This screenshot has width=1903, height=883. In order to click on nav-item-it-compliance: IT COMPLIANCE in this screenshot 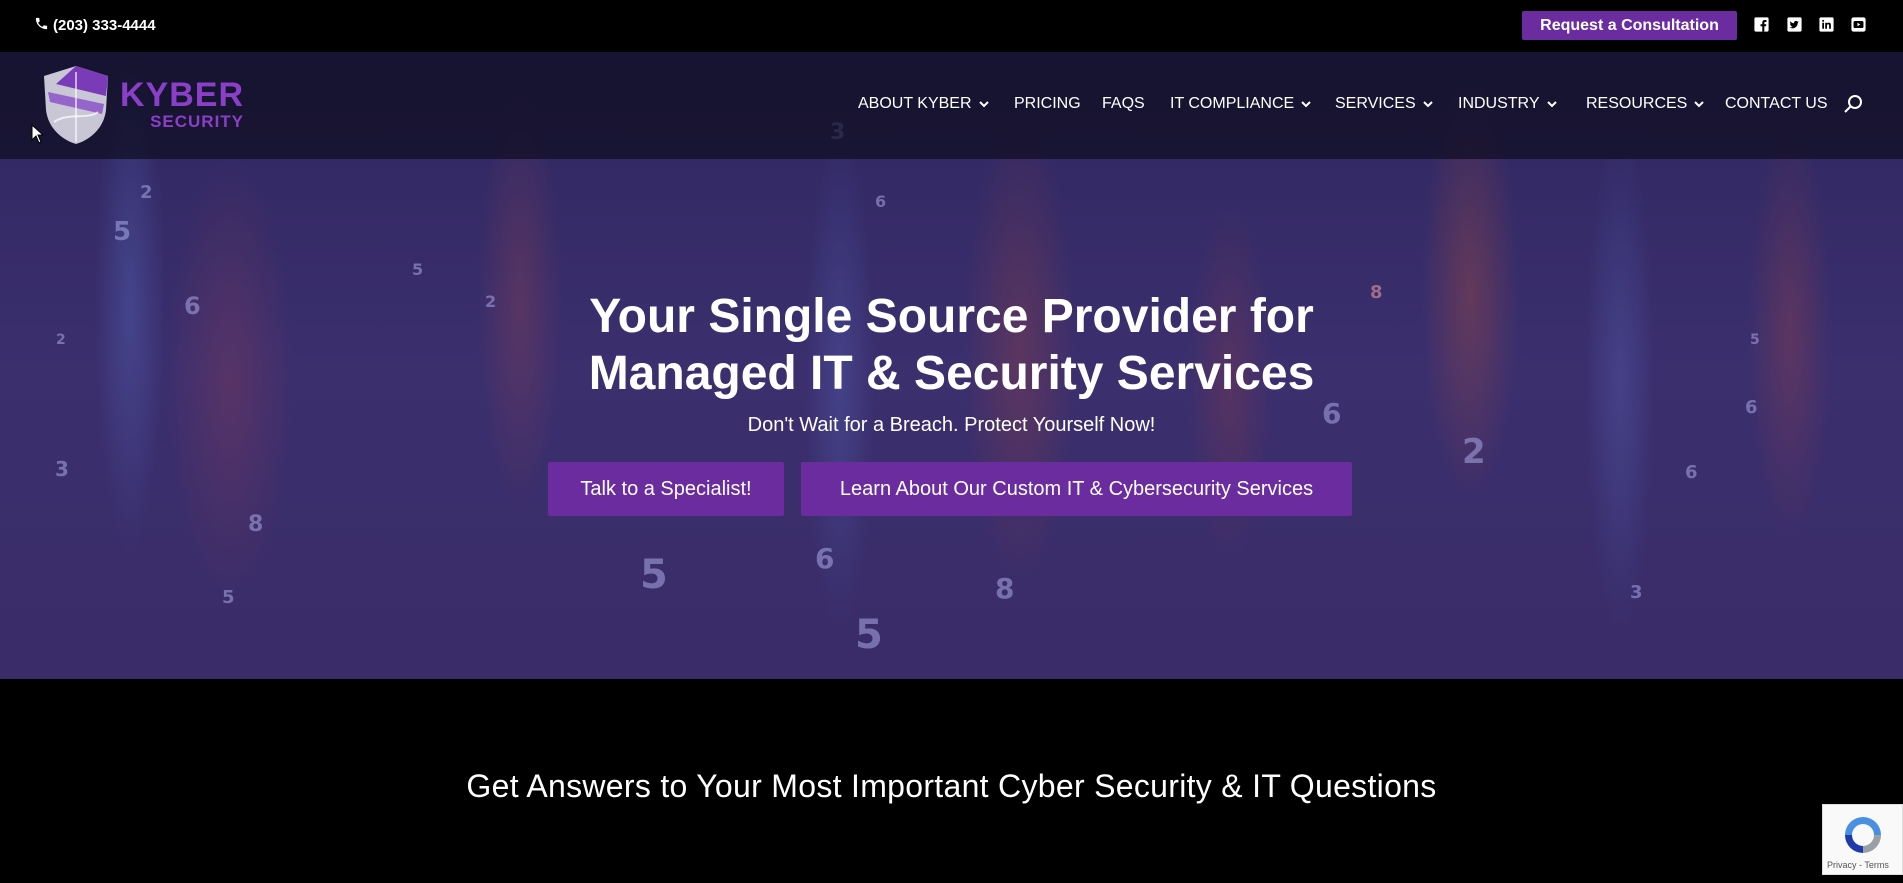, I will do `click(1240, 104)`.